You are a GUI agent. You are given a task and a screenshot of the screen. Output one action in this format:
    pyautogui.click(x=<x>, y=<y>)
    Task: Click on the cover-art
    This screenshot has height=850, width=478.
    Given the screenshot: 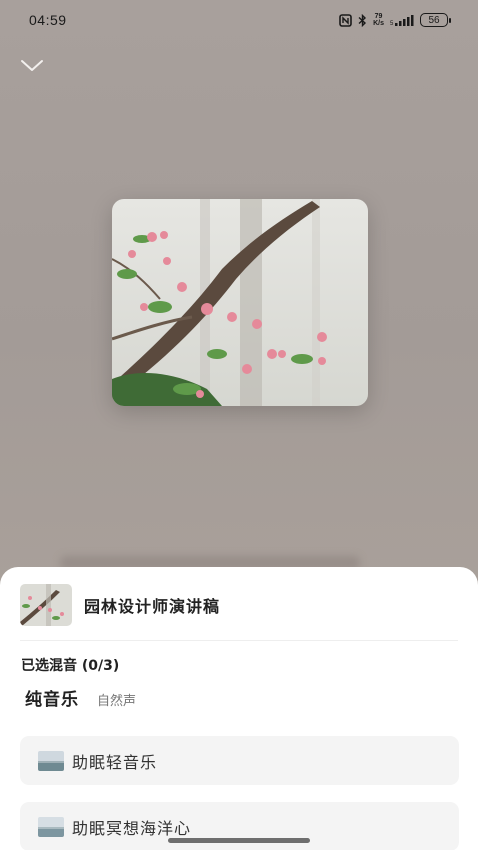 What is the action you would take?
    pyautogui.click(x=240, y=302)
    